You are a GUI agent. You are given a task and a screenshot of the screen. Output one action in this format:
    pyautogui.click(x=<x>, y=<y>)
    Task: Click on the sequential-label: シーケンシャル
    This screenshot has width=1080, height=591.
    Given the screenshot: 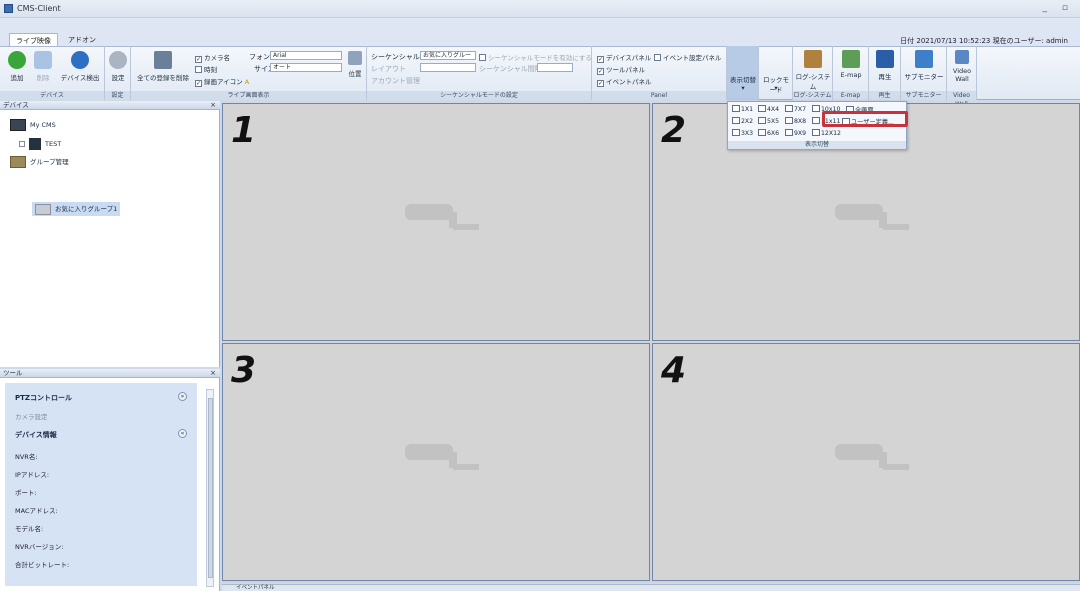 What is the action you would take?
    pyautogui.click(x=395, y=57)
    